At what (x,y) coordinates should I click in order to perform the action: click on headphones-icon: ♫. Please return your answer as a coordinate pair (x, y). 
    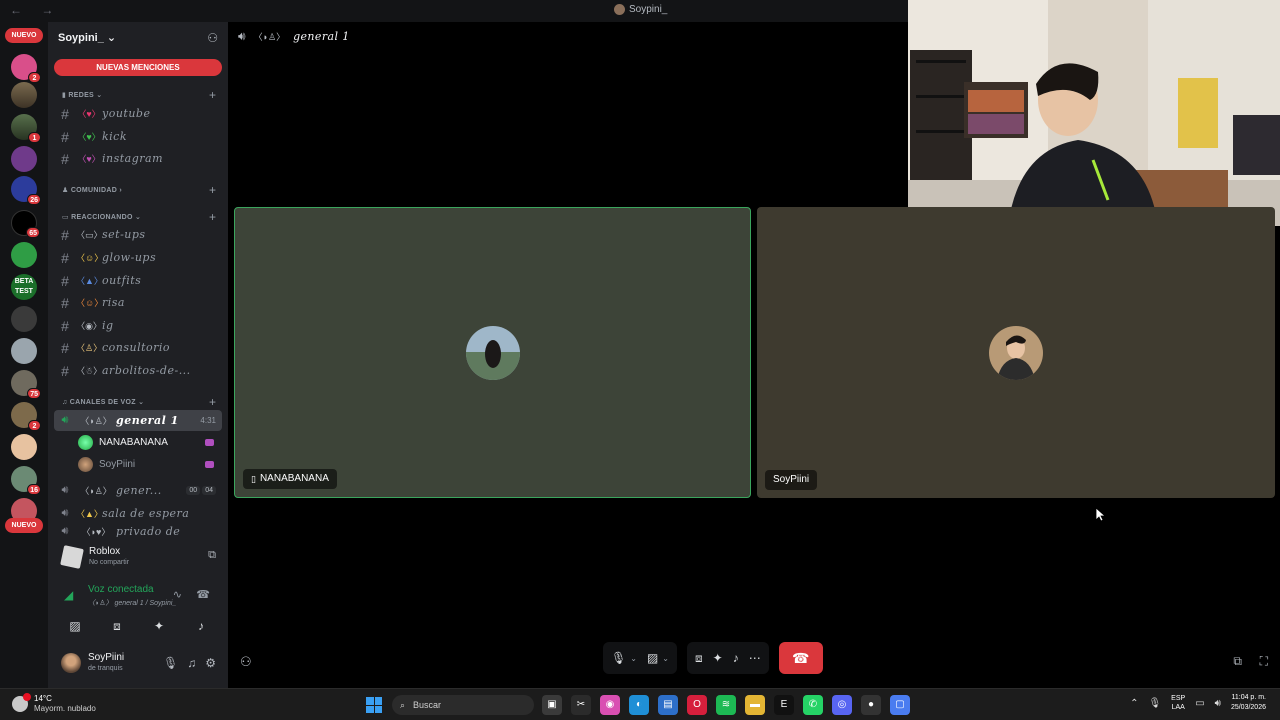
    Looking at the image, I should click on (191, 663).